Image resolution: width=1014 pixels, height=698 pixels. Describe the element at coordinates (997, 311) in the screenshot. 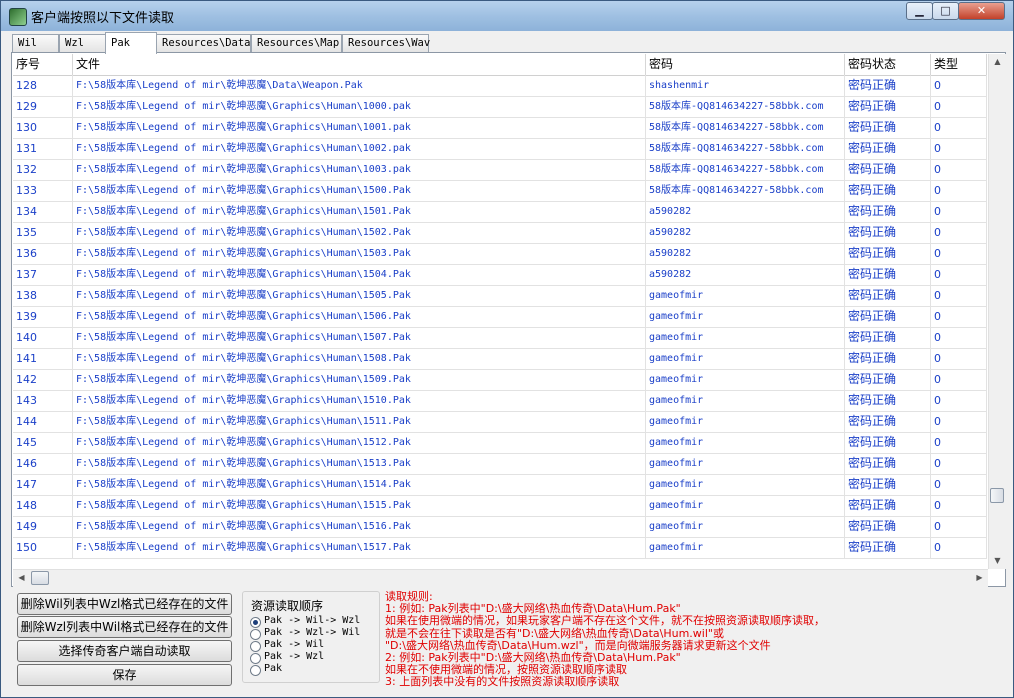

I see `vertical-scrollbar: ▲ ▼` at that location.